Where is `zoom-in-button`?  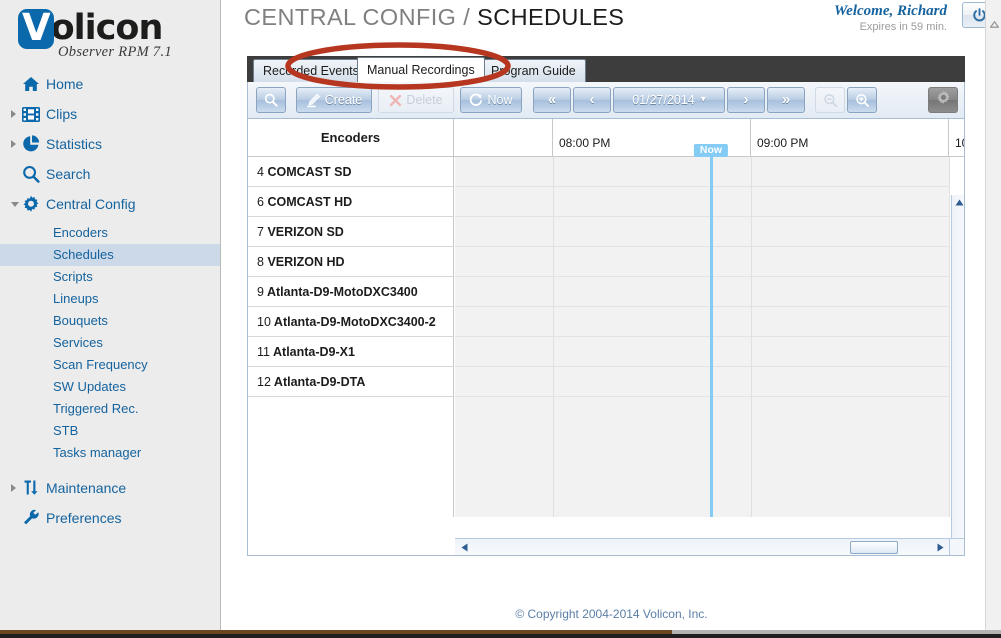
zoom-in-button is located at coordinates (862, 100).